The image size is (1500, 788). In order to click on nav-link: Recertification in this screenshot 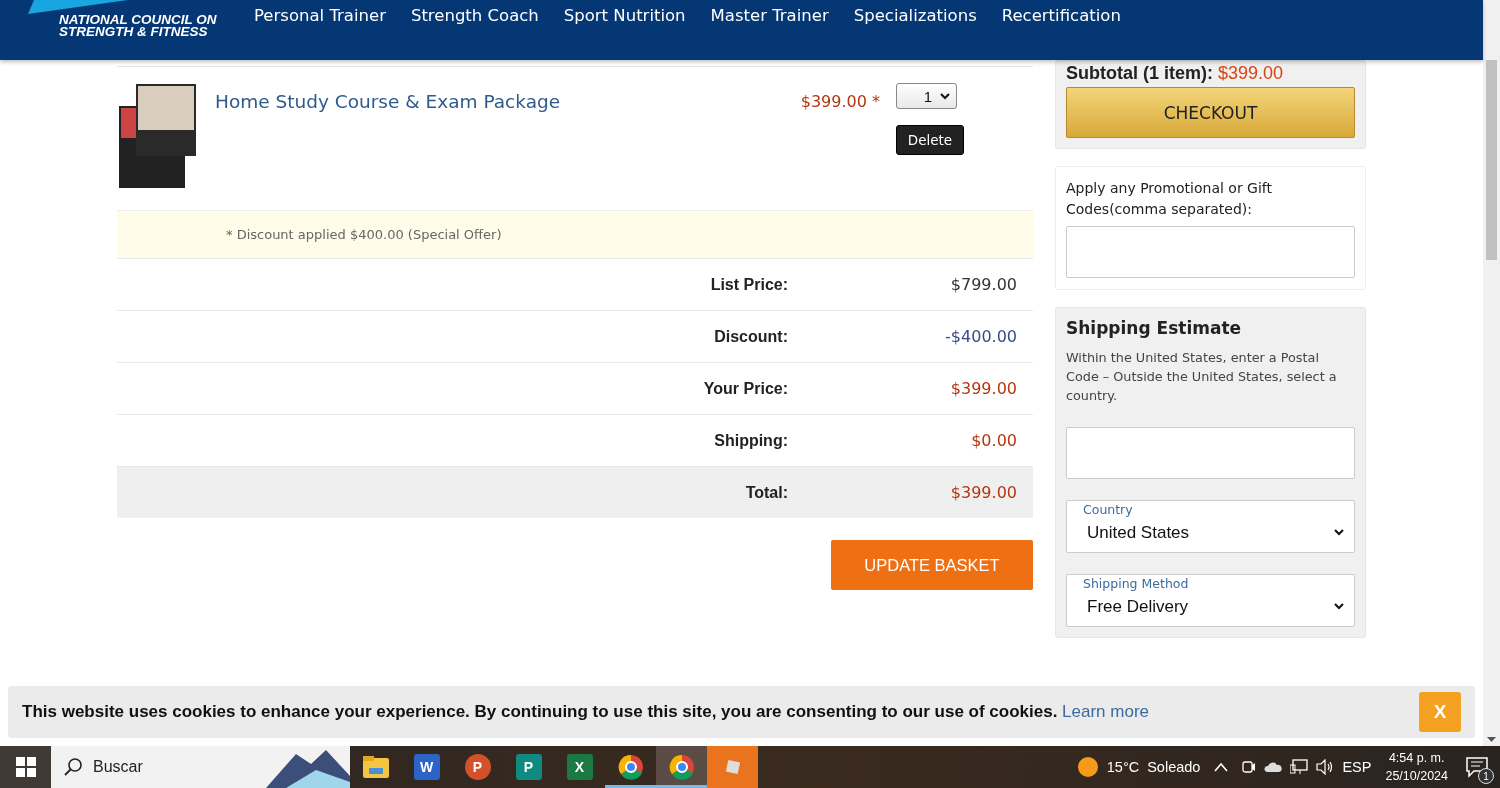, I will do `click(1061, 17)`.